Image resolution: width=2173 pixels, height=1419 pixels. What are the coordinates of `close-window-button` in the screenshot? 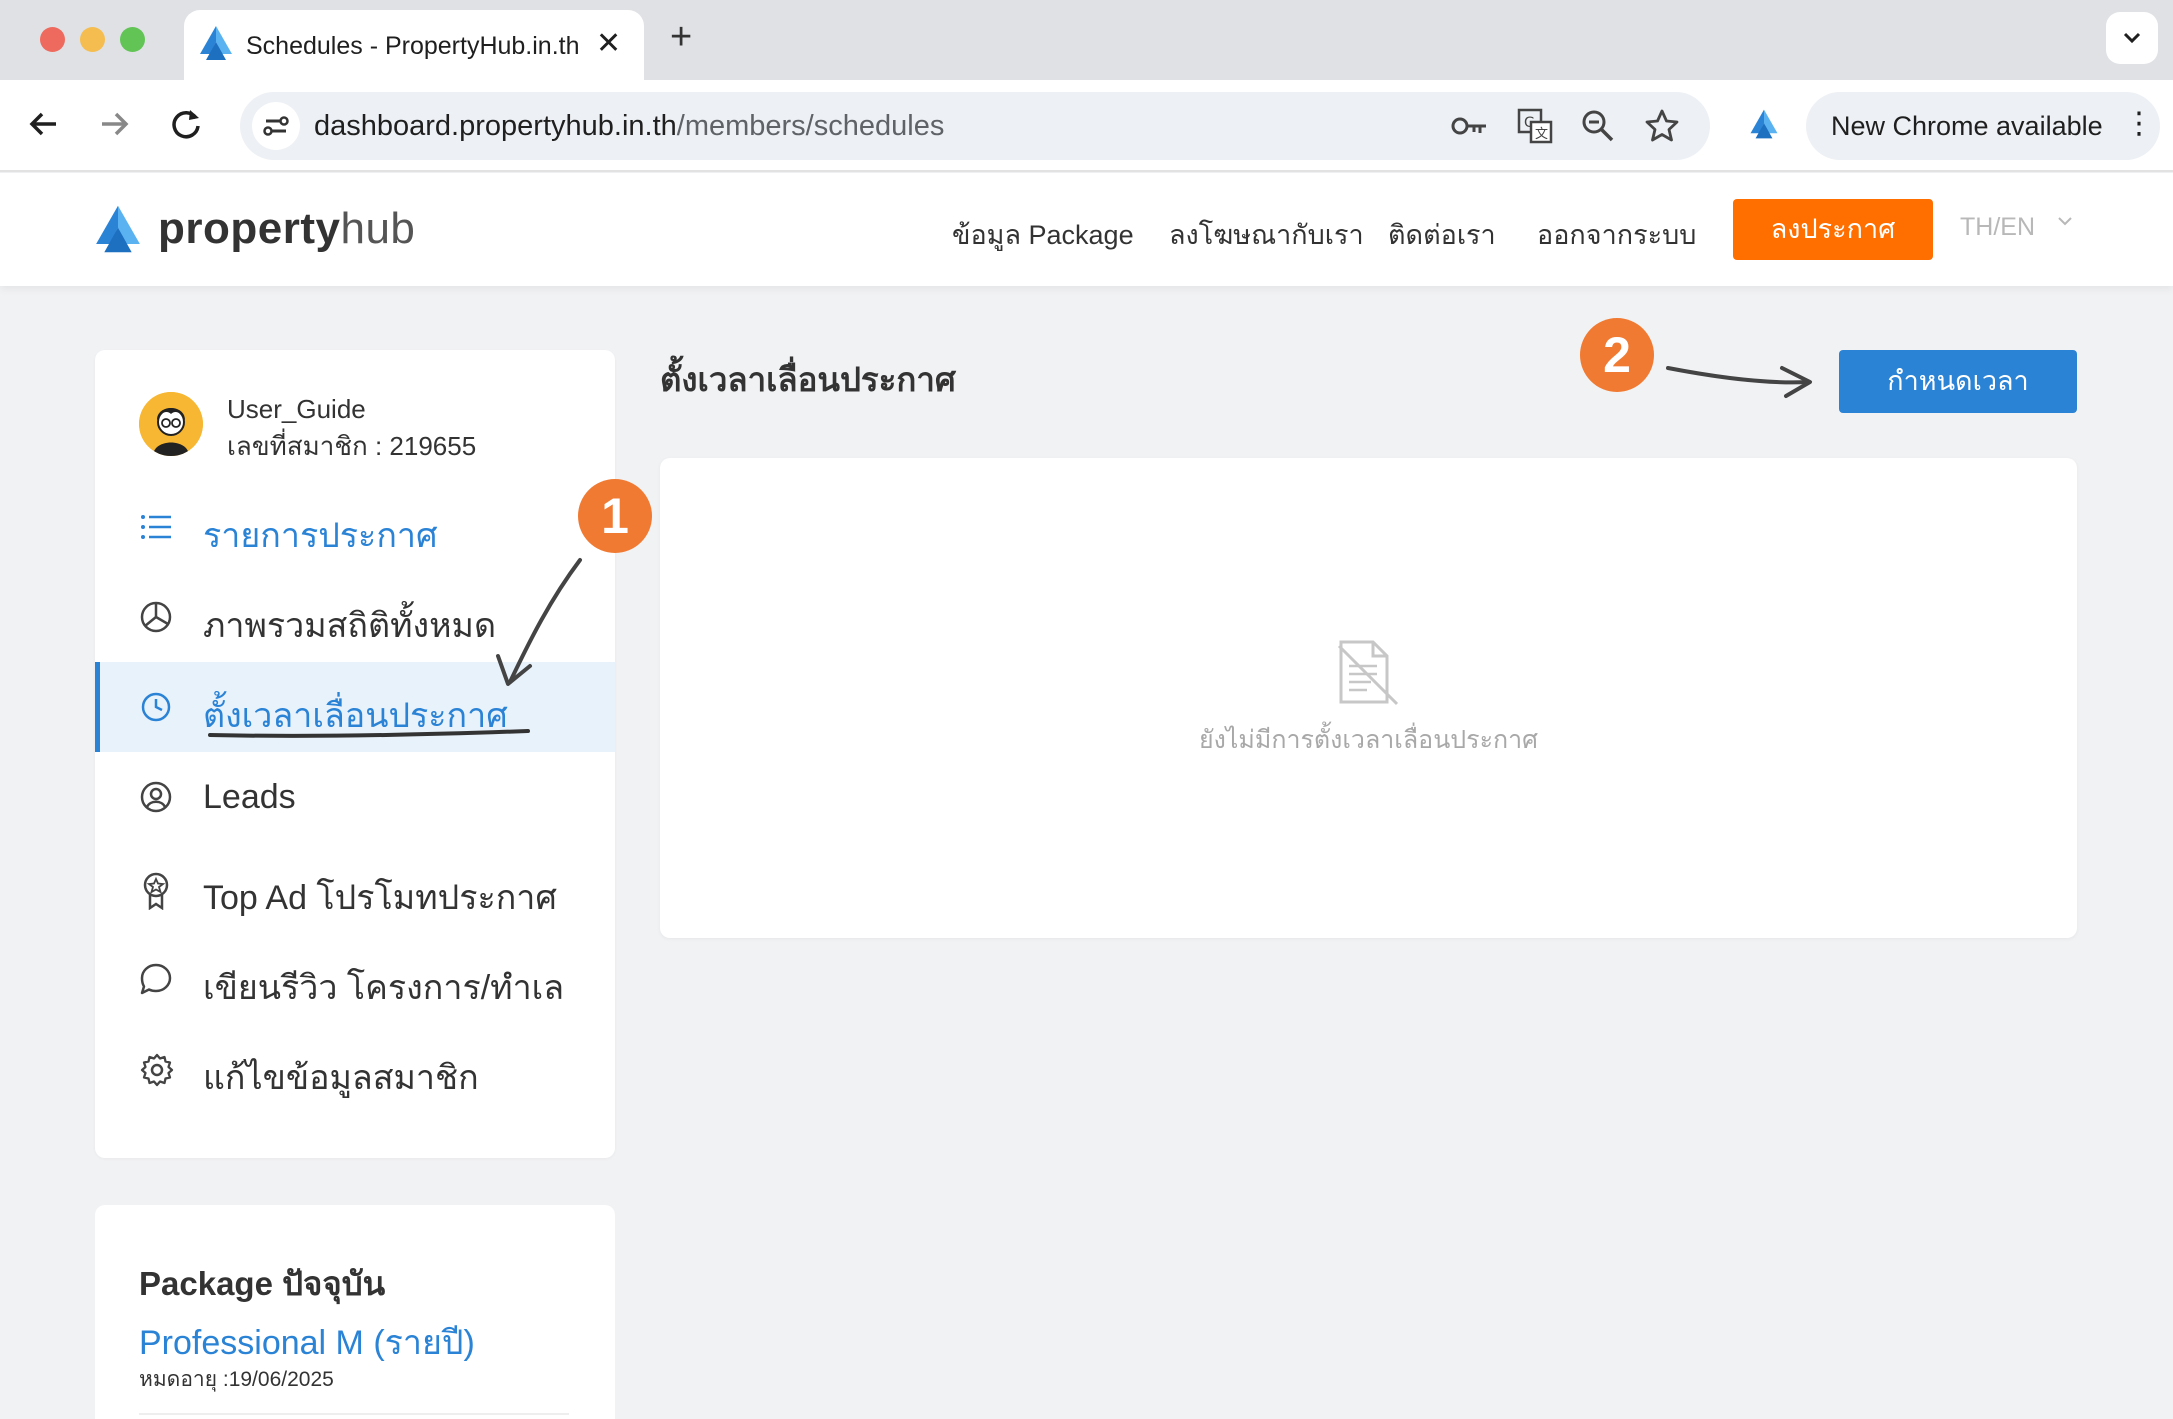 It's located at (52, 39).